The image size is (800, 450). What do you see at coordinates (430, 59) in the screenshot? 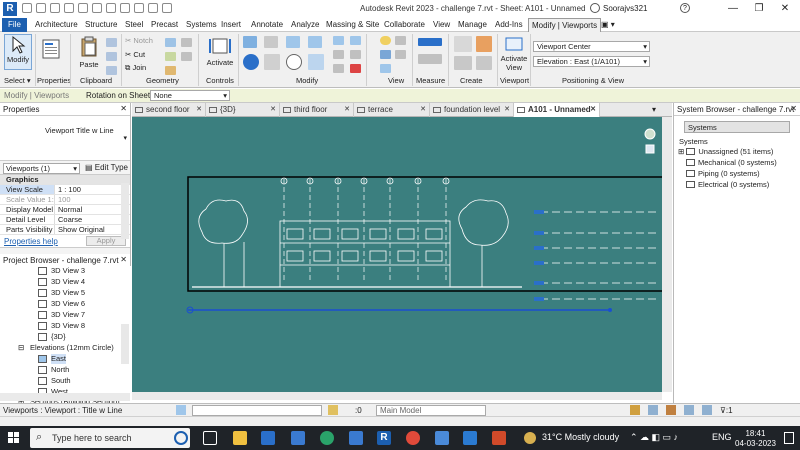
I see `dimension-icon` at bounding box center [430, 59].